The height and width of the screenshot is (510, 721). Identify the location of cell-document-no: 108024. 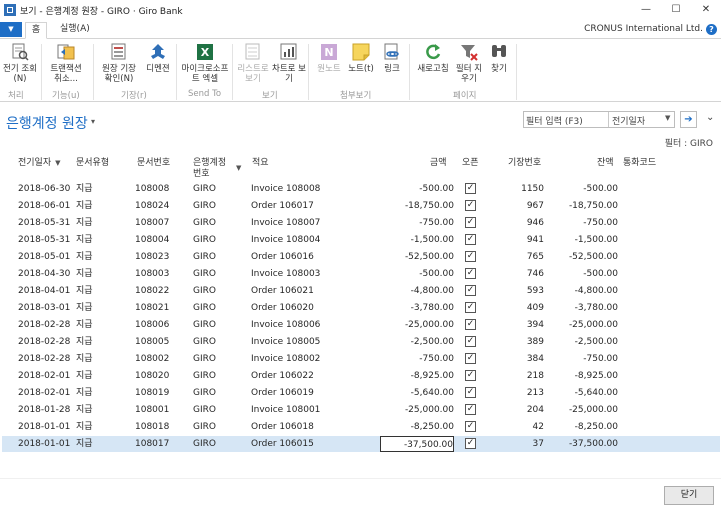
(160, 206).